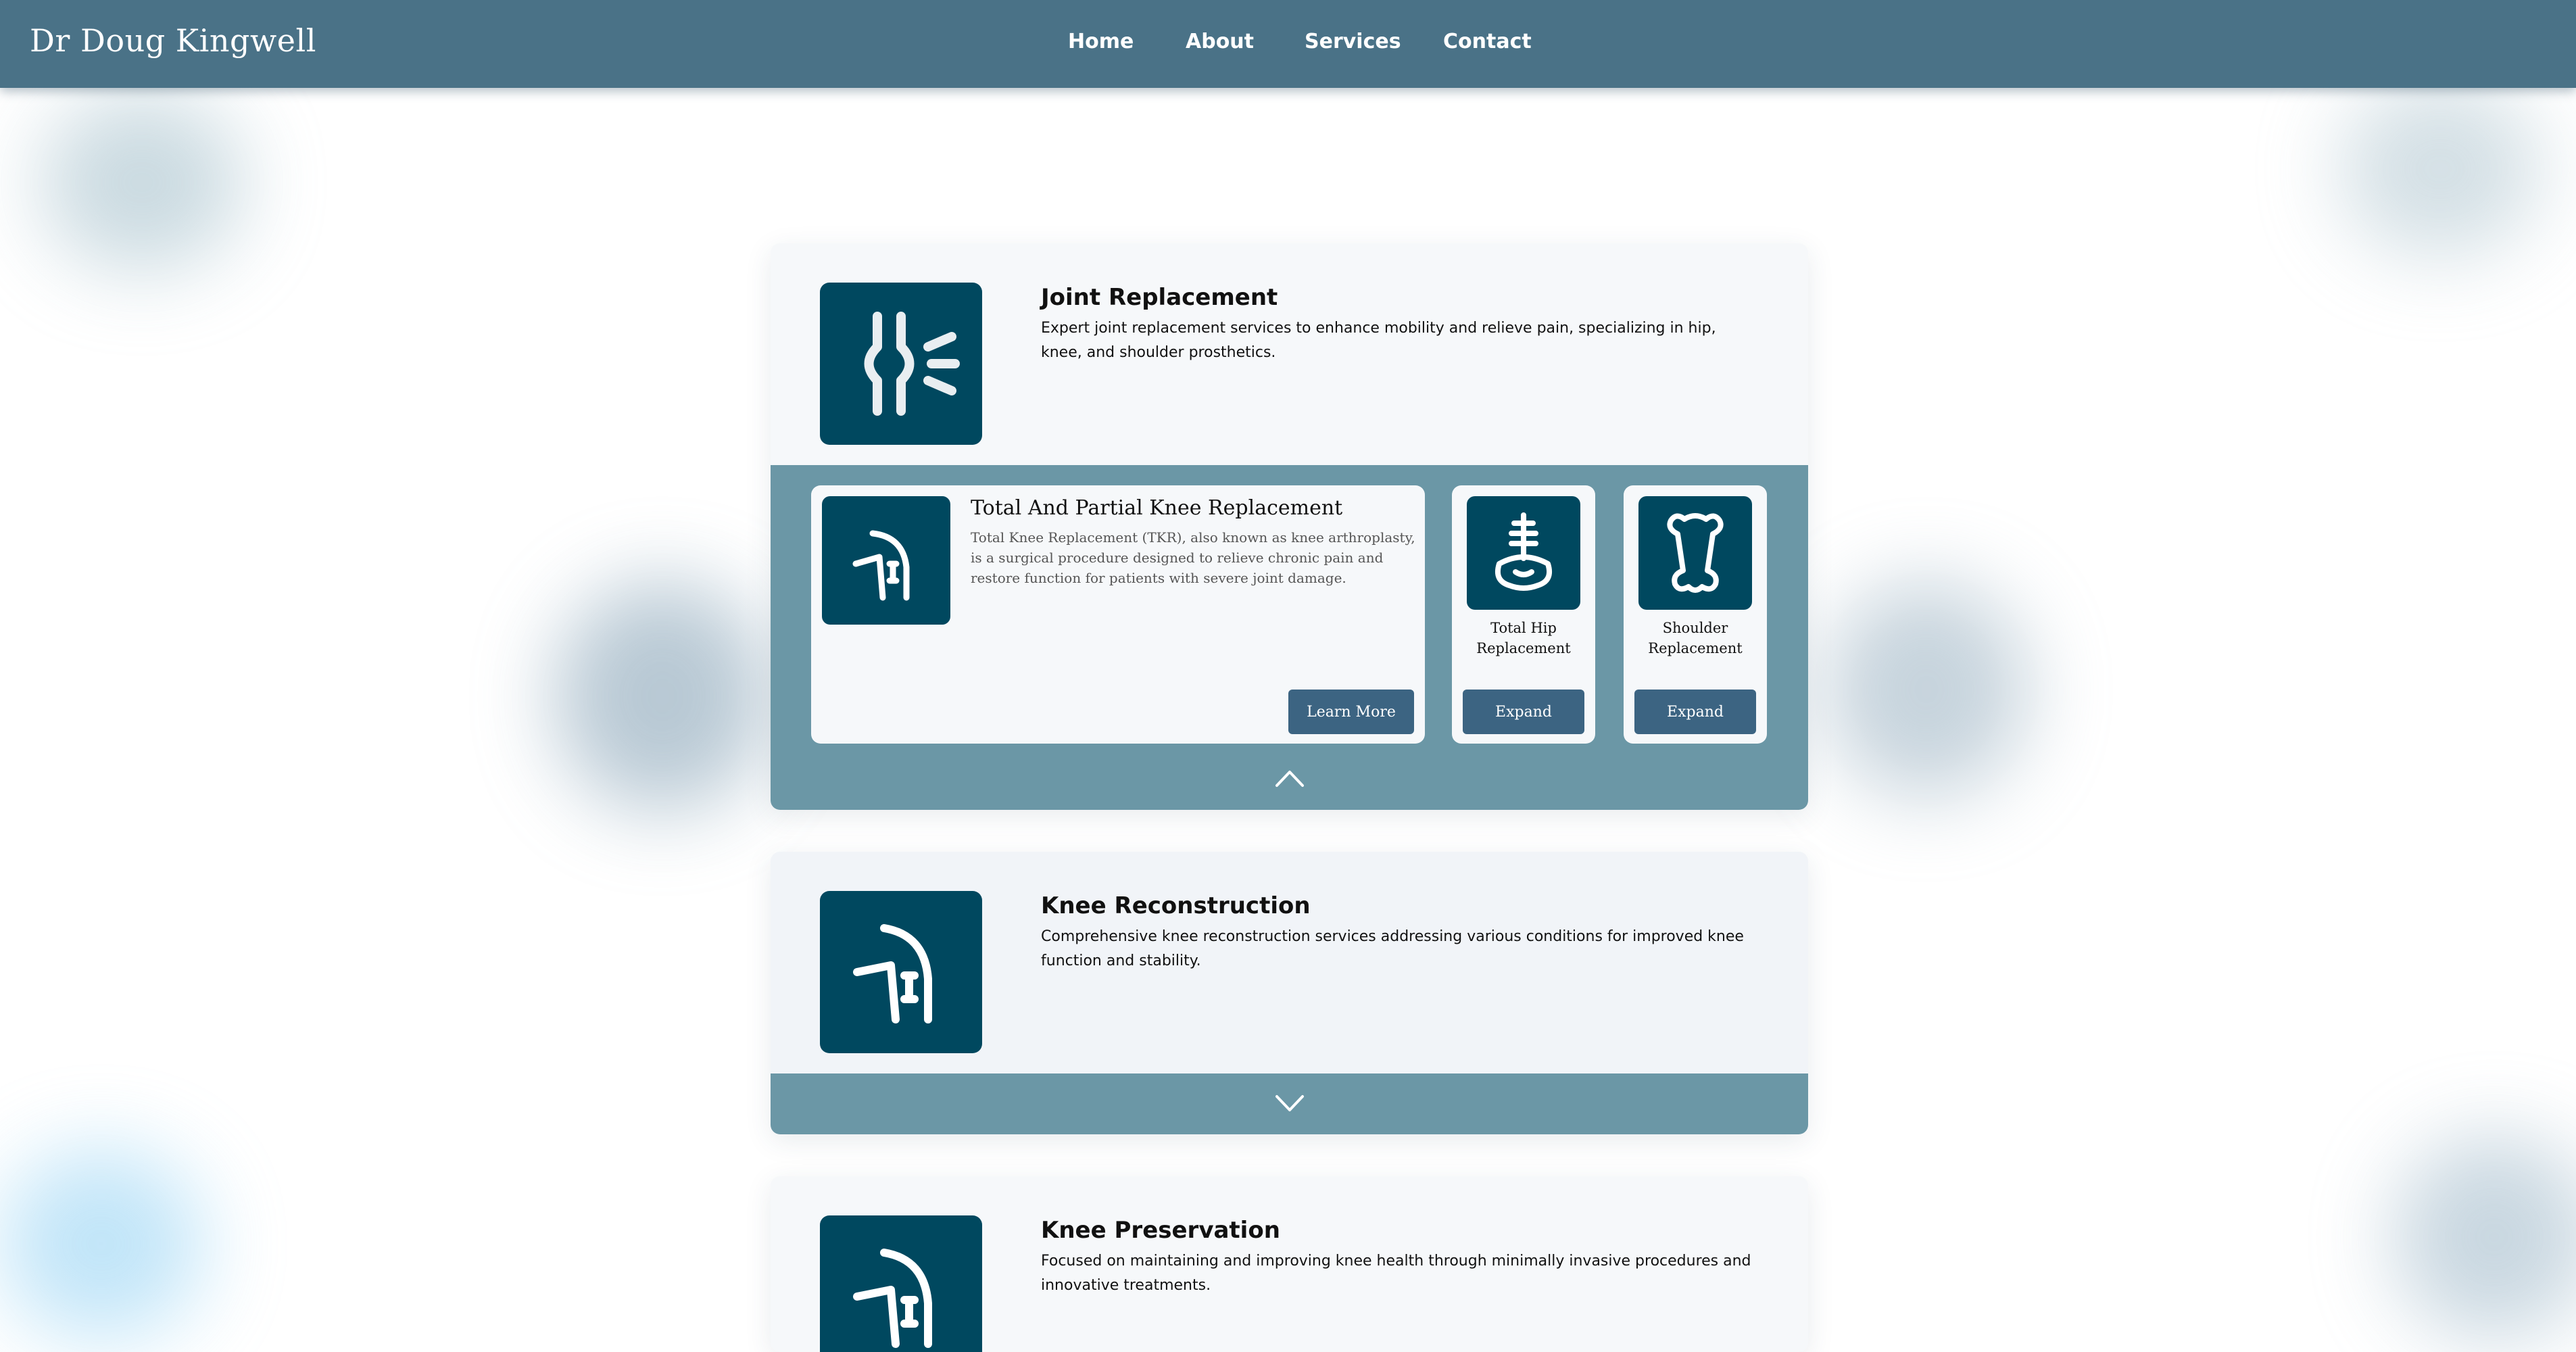 The image size is (2576, 1352). What do you see at coordinates (1351, 712) in the screenshot?
I see `learn-more-button: Learn More` at bounding box center [1351, 712].